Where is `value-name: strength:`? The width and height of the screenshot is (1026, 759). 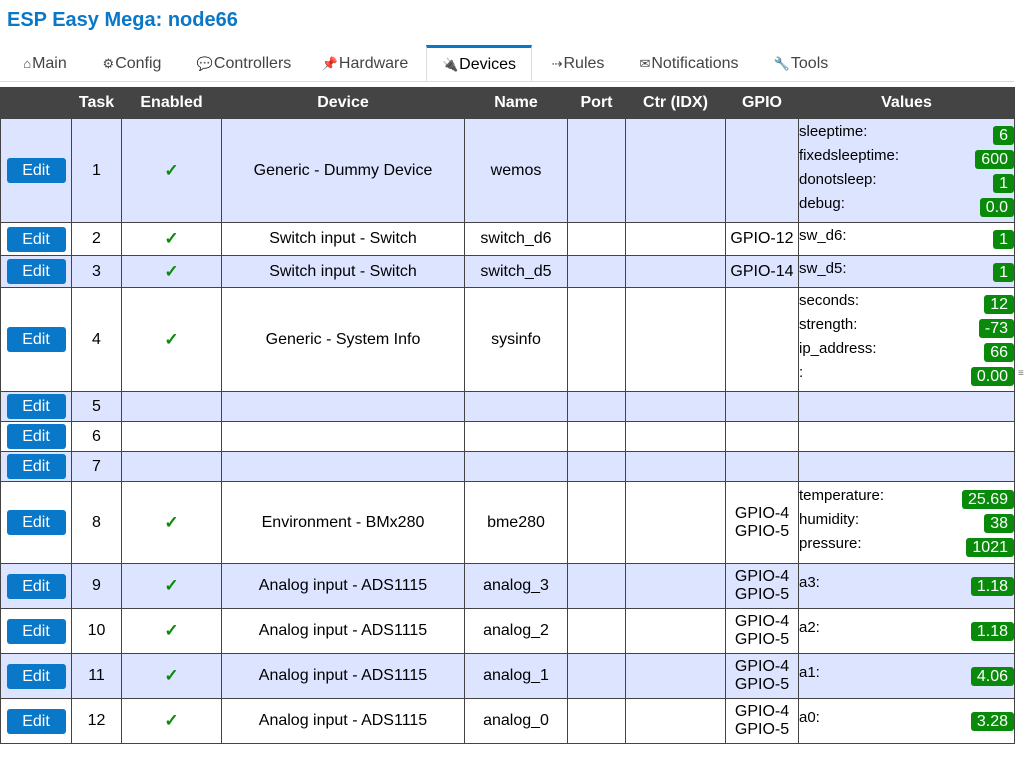
value-name: strength: is located at coordinates (828, 324).